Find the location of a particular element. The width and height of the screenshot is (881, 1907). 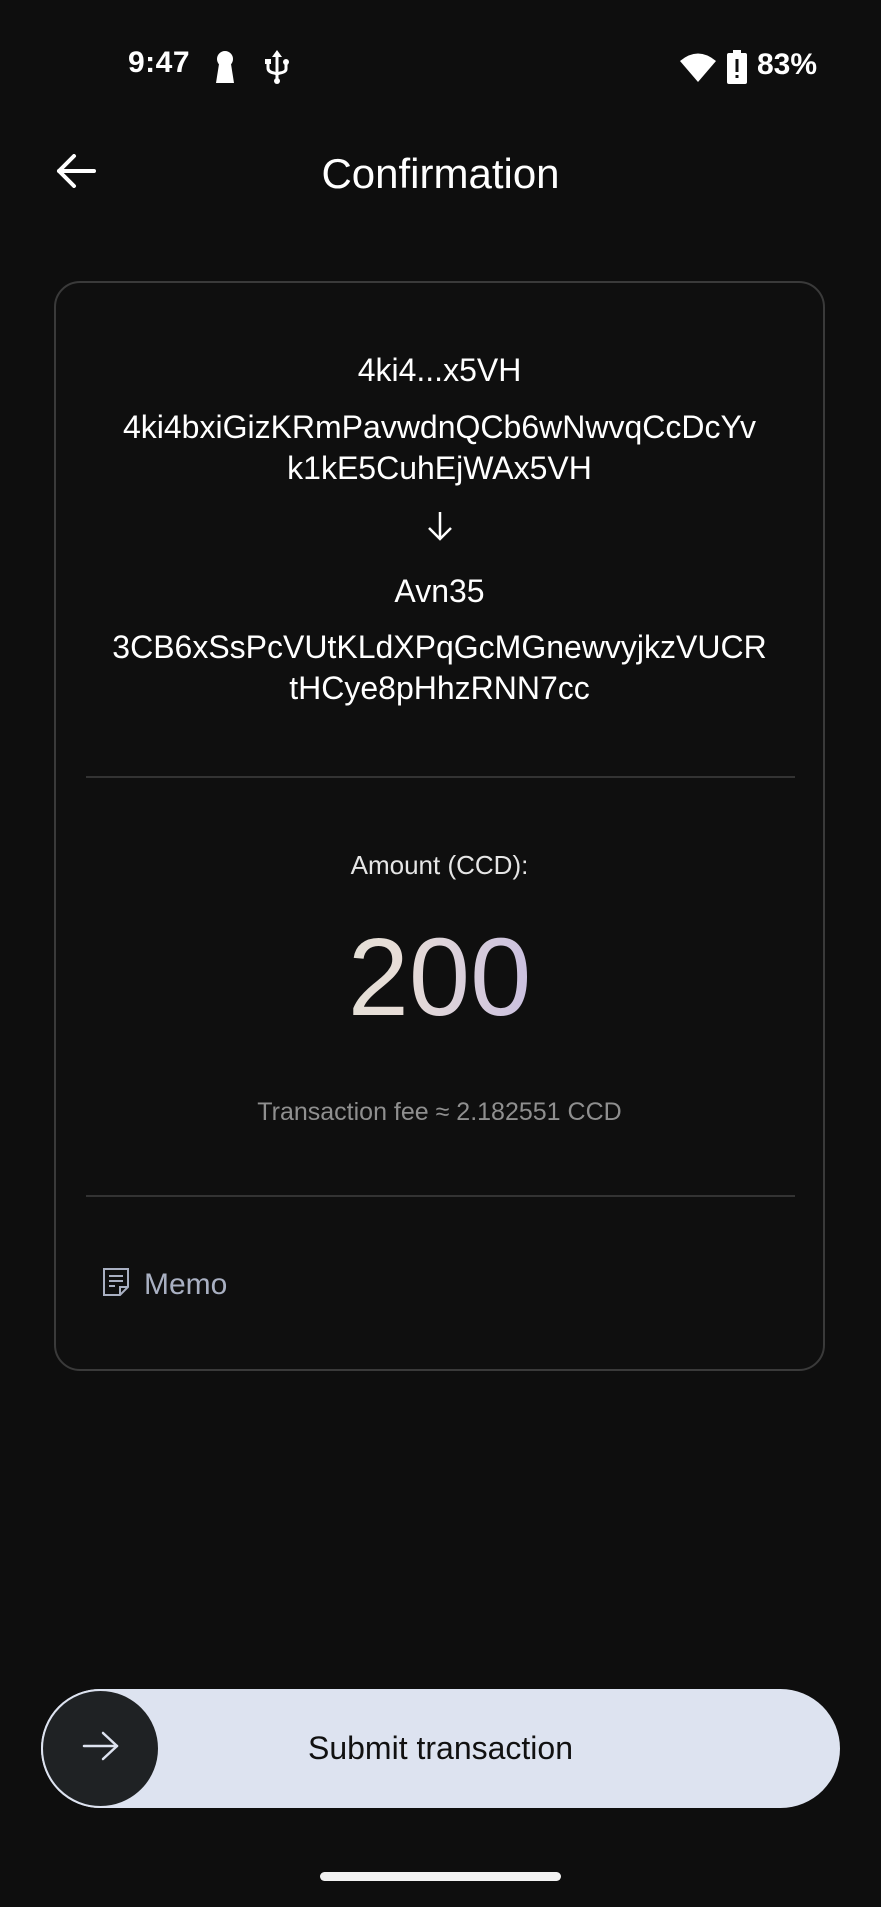

slider-thumb is located at coordinates (100, 1748).